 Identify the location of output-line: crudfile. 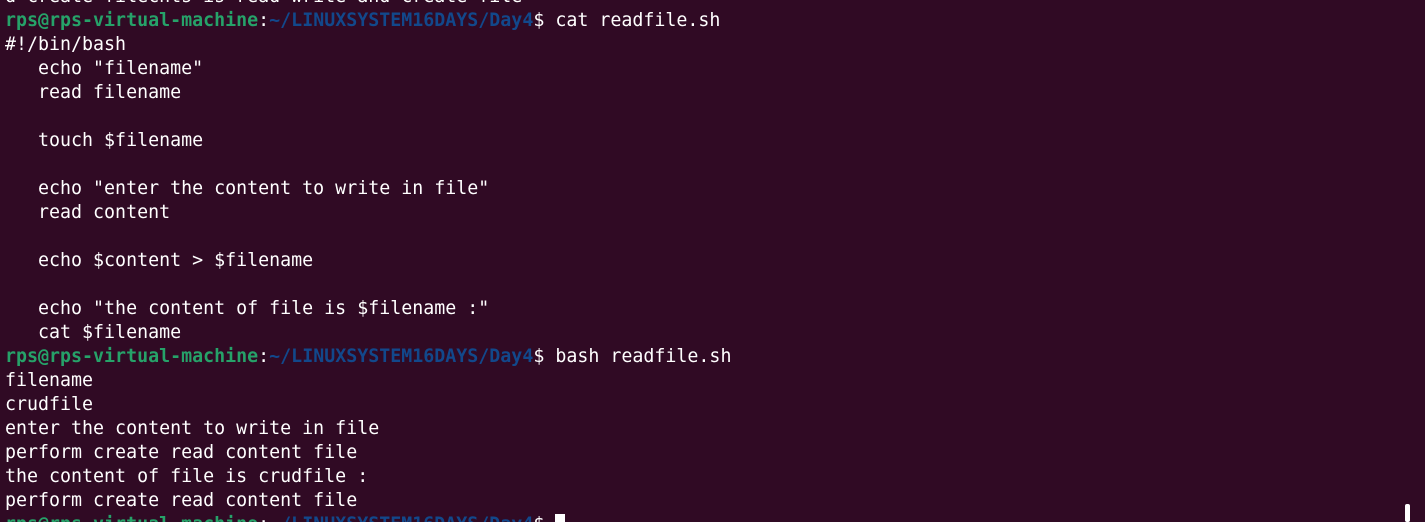
(49, 404).